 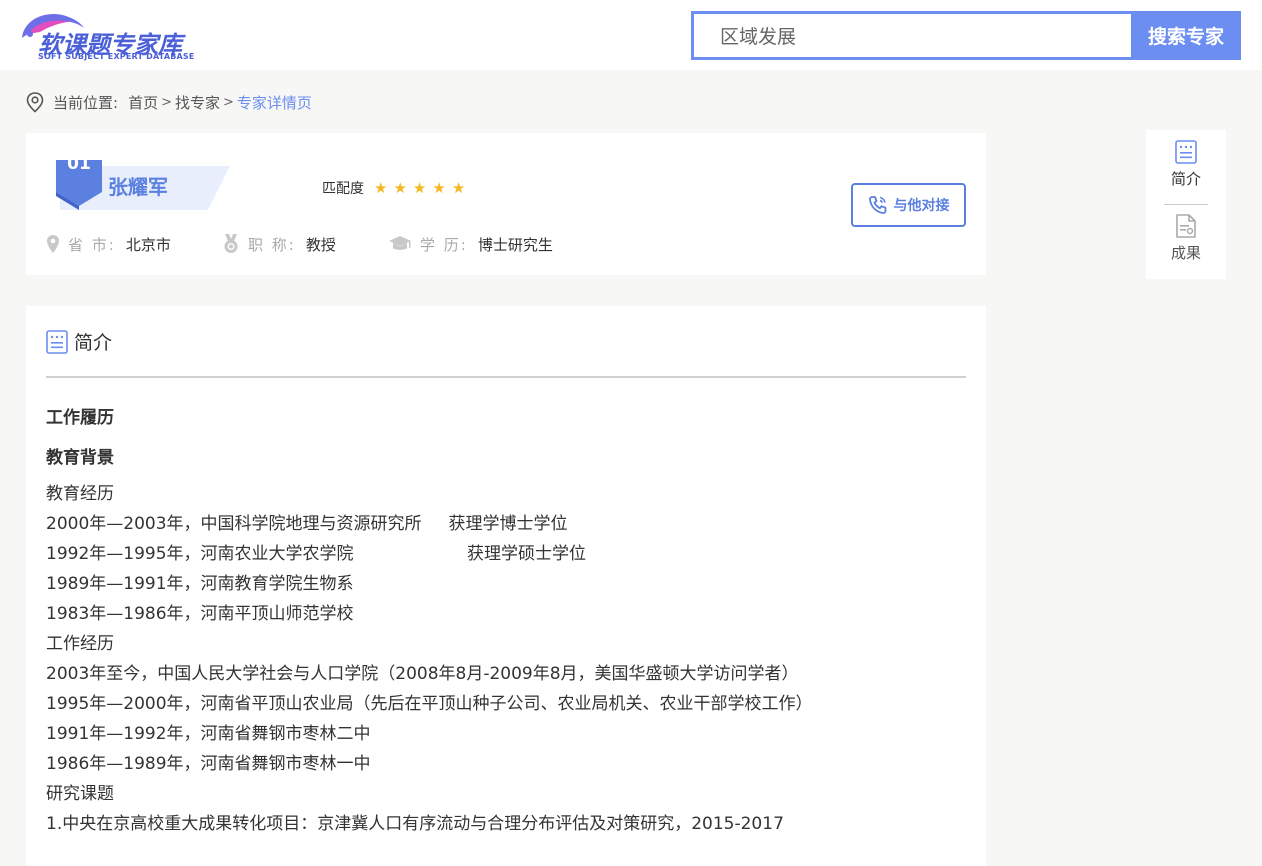 I want to click on breadcrumb-home: 首页, so click(x=143, y=102).